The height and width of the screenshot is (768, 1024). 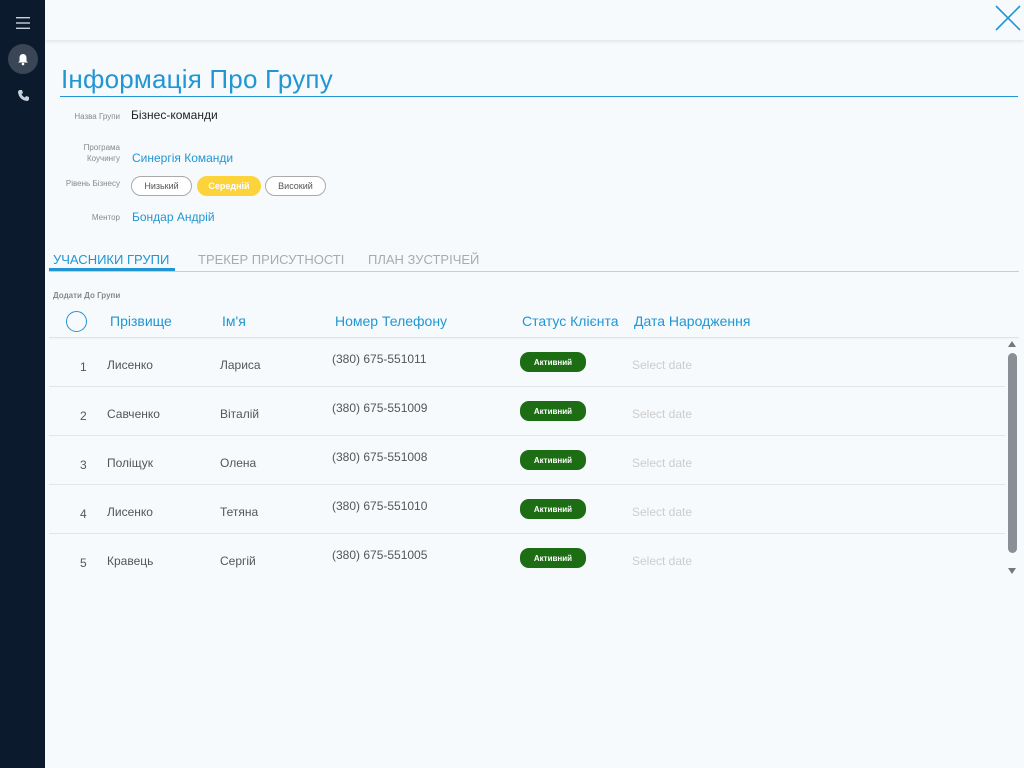 What do you see at coordinates (90, 153) in the screenshot?
I see `program-label: Програма Коучингу` at bounding box center [90, 153].